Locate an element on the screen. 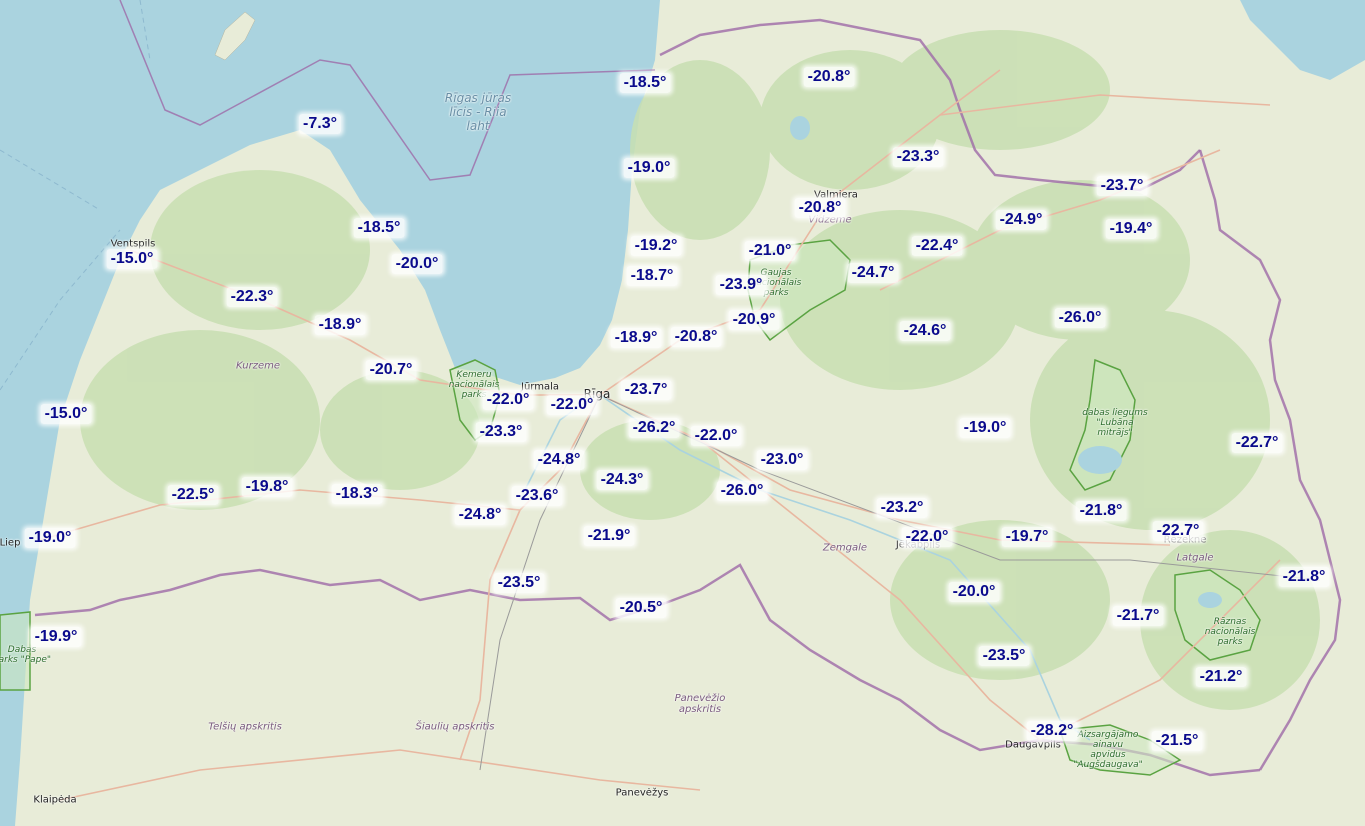 The image size is (1365, 826). temperature-label: -18.7° is located at coordinates (652, 276).